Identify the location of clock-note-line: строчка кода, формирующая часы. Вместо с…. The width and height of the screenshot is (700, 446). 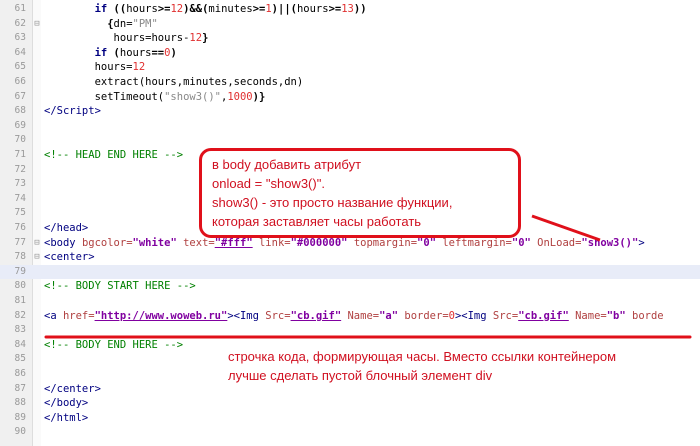
(422, 356).